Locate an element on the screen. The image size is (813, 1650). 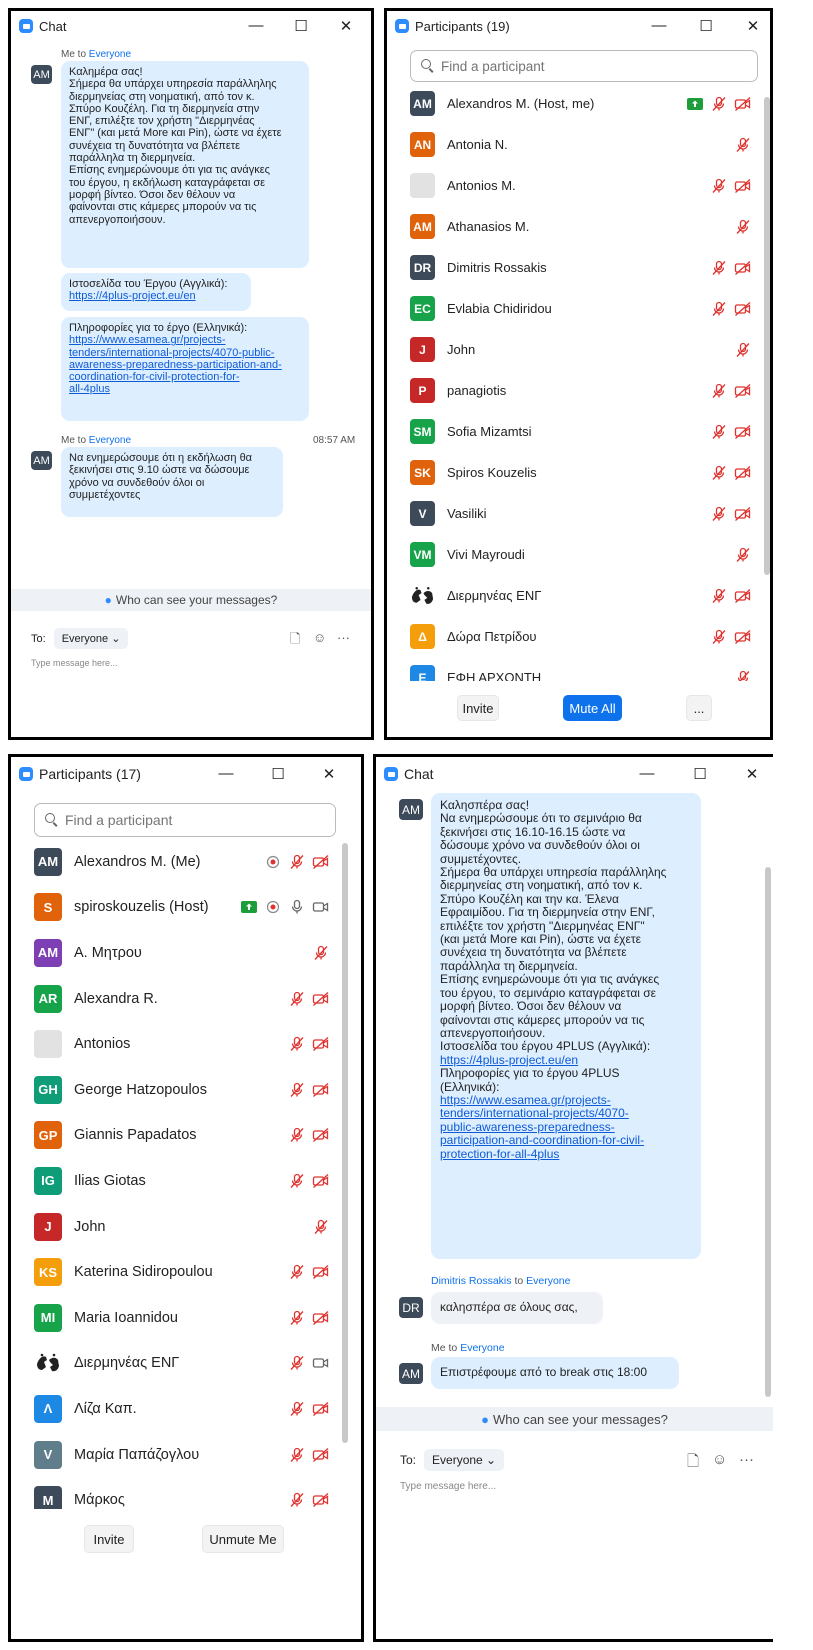
participants-titlebar: Participants (17) — ☐ ✕ is located at coordinates (186, 774).